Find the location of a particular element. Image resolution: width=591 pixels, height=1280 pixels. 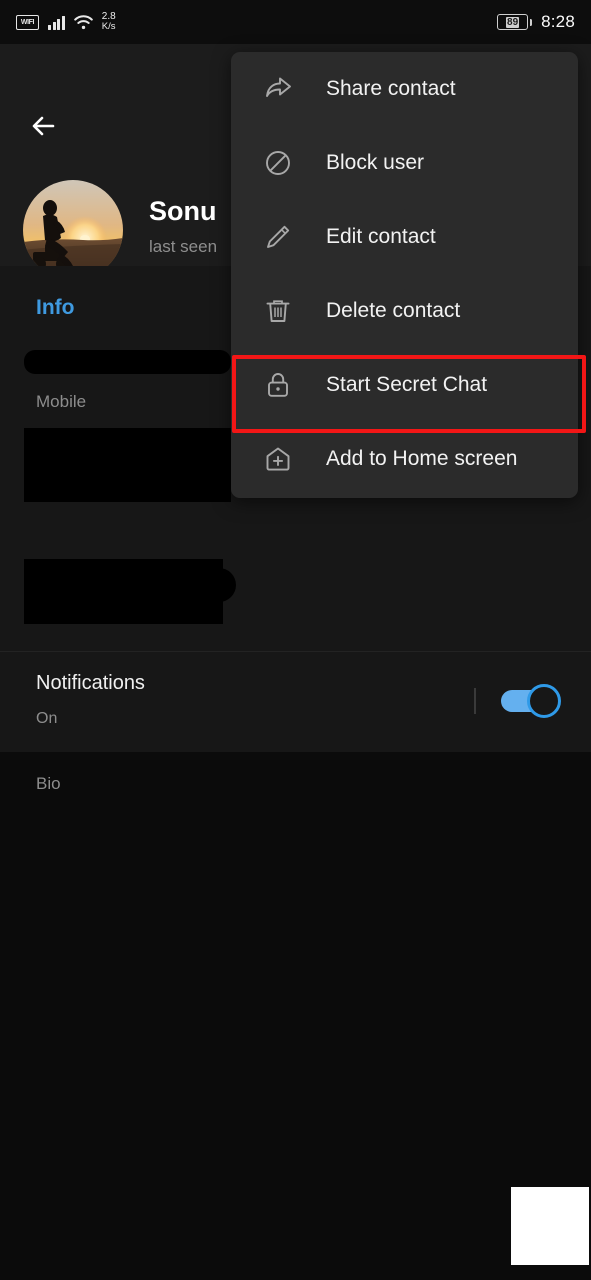

status-bar-clock: 8:28 is located at coordinates (558, 21).